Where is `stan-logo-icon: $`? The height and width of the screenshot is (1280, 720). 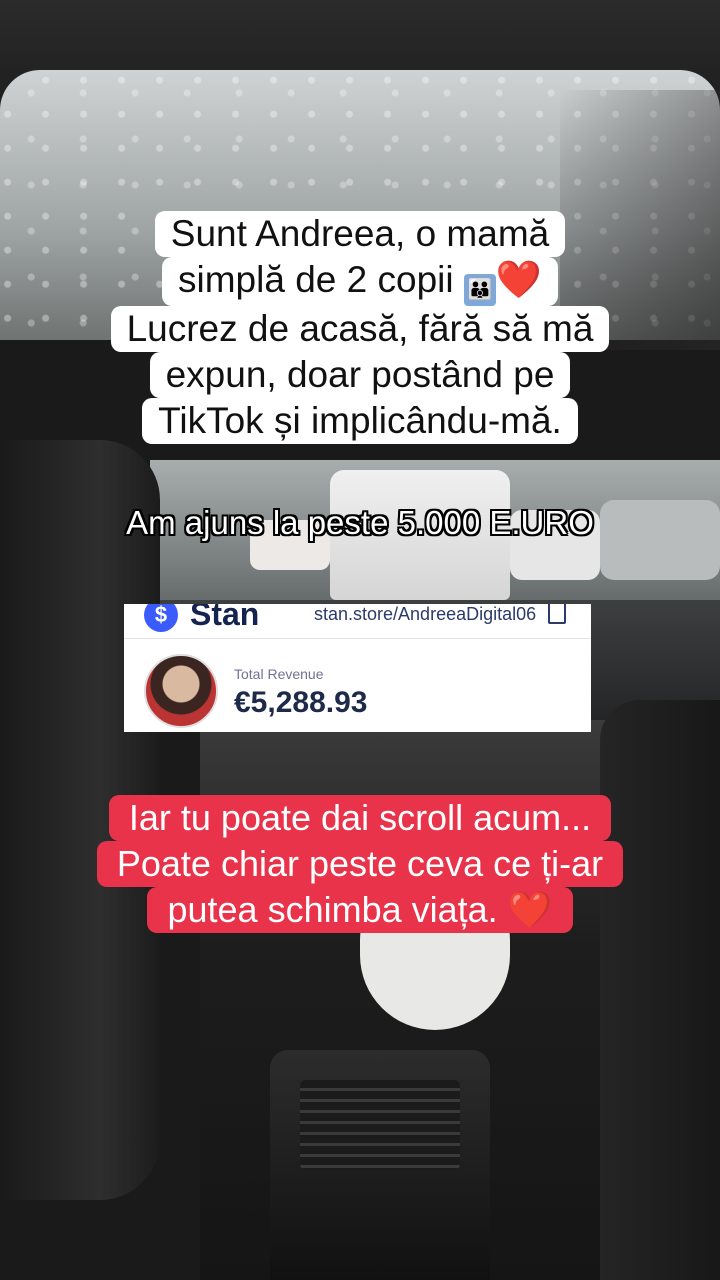 stan-logo-icon: $ is located at coordinates (161, 618).